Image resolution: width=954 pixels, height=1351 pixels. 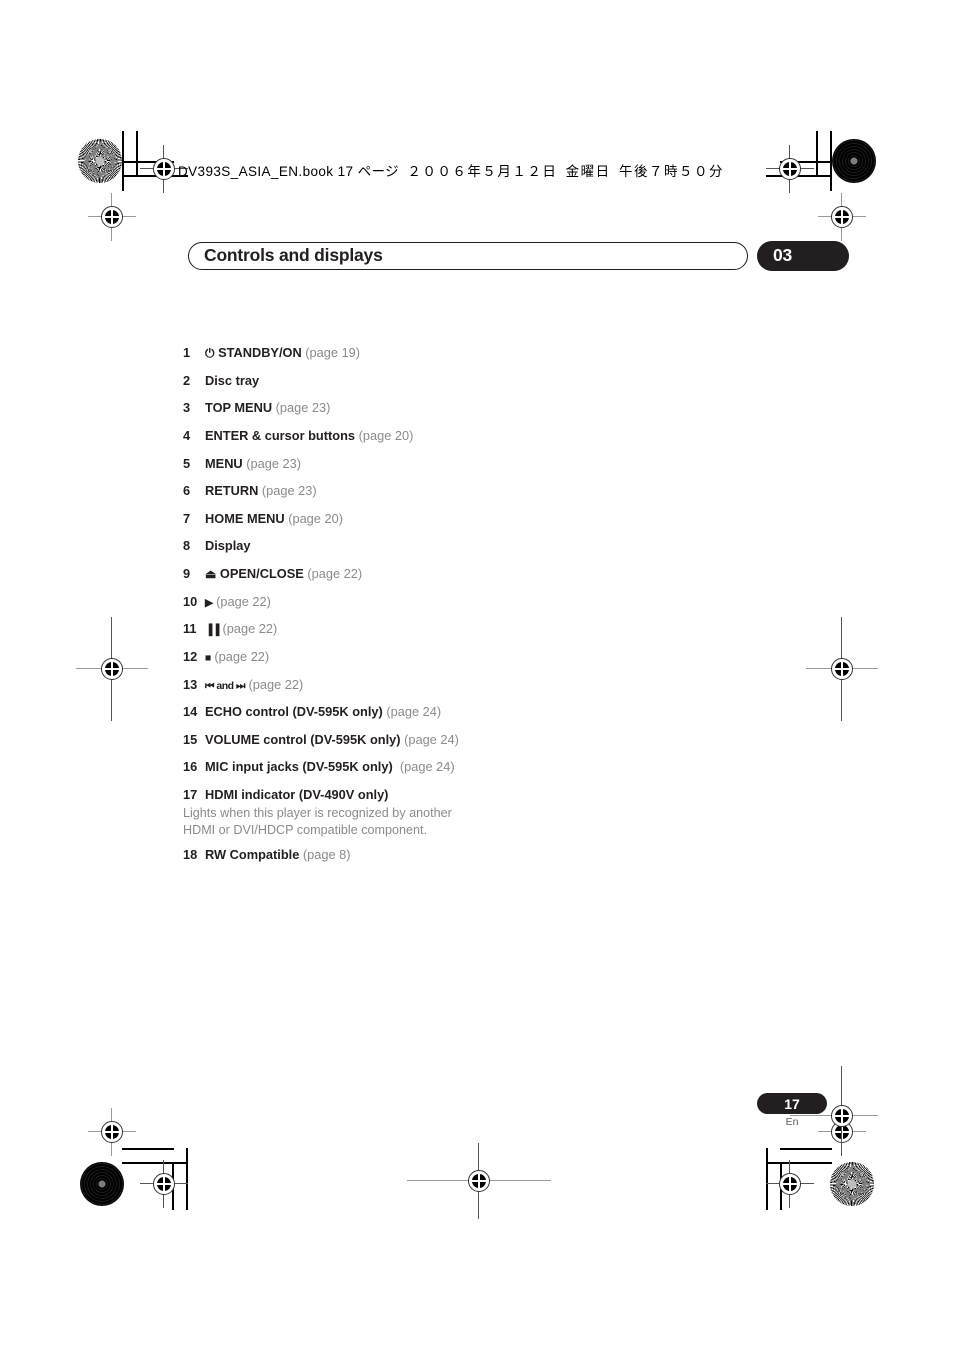 What do you see at coordinates (187, 352) in the screenshot?
I see `item-number: 1` at bounding box center [187, 352].